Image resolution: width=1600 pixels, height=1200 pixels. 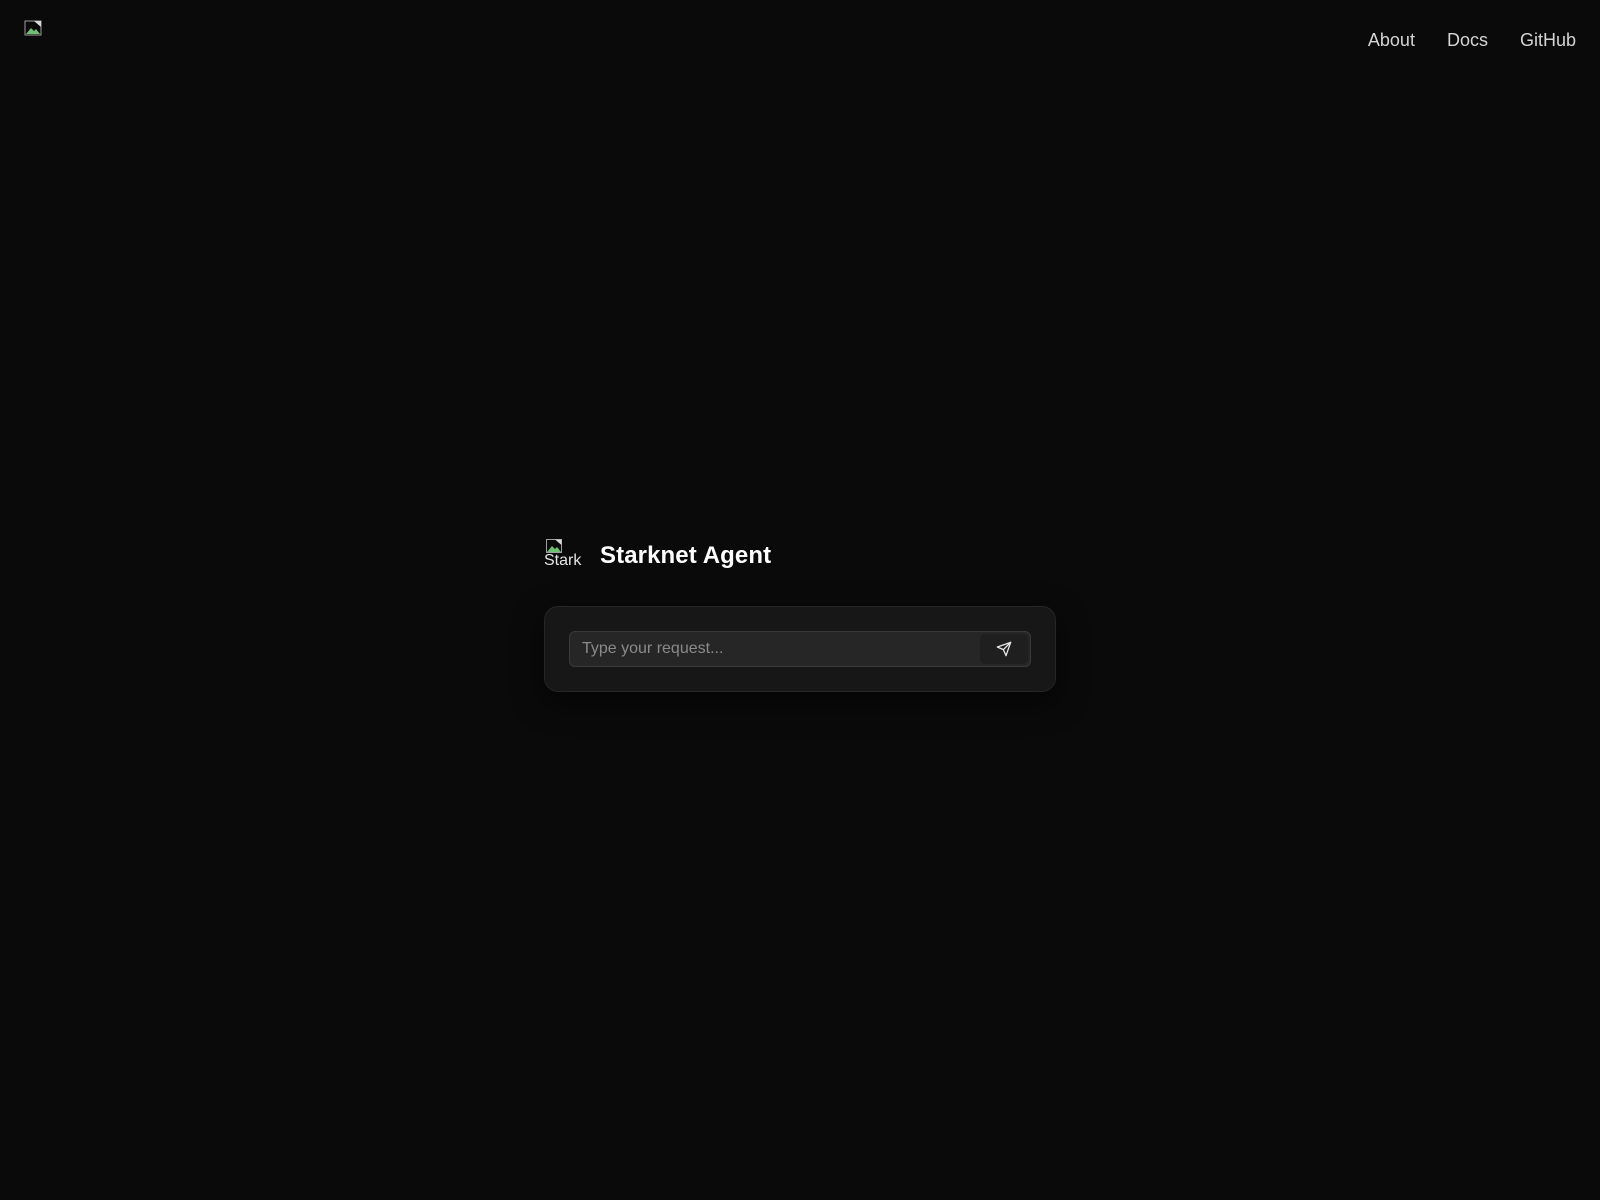 I want to click on send-icon, so click(x=1004, y=649).